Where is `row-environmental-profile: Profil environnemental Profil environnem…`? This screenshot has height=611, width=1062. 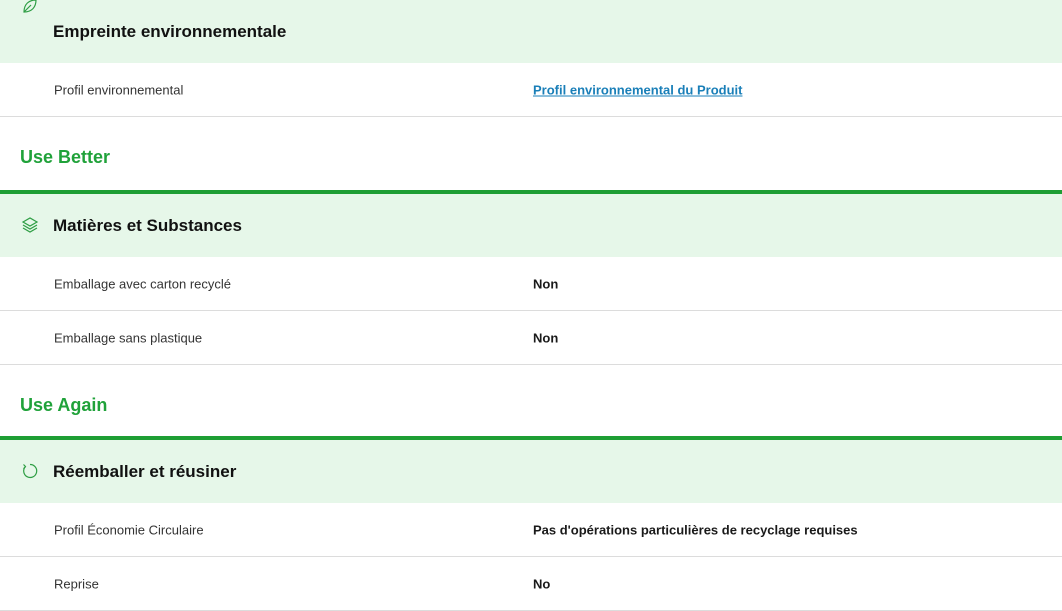 row-environmental-profile: Profil environnemental Profil environnem… is located at coordinates (531, 90).